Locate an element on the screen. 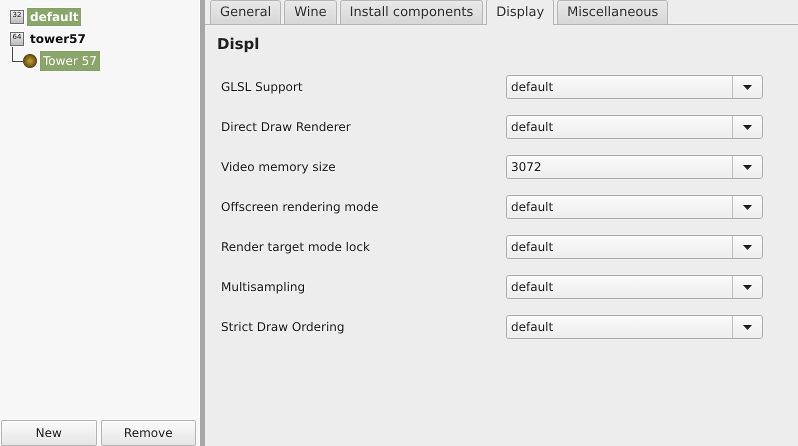  dropdown: 3072 is located at coordinates (634, 167).